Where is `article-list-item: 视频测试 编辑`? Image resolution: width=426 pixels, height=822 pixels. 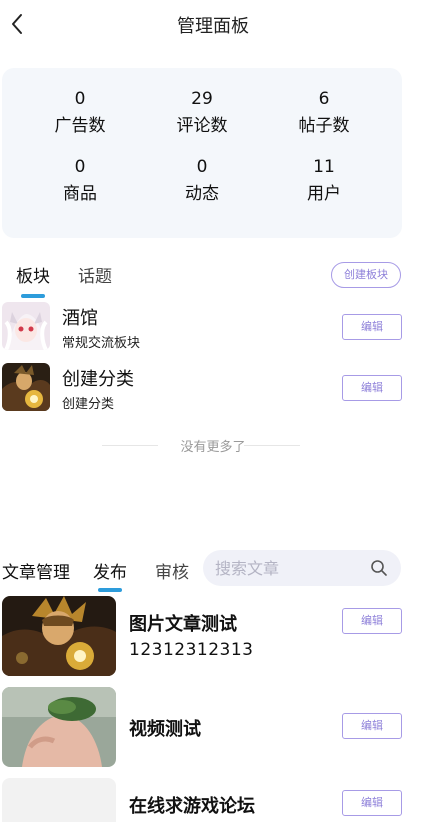 article-list-item: 视频测试 编辑 is located at coordinates (213, 727).